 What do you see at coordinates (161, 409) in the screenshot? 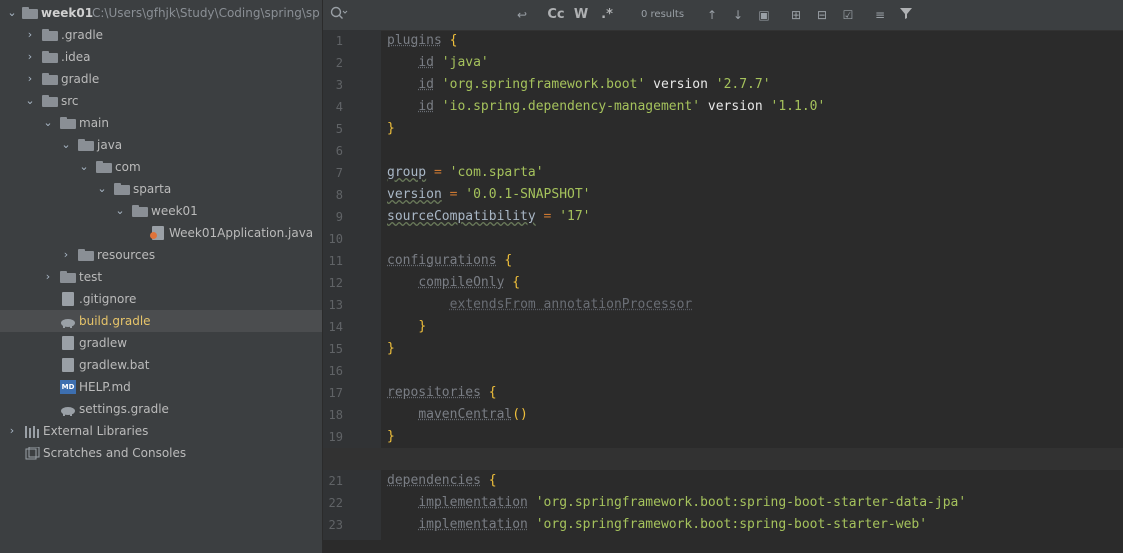
I see `tree-item: settings.gradle` at bounding box center [161, 409].